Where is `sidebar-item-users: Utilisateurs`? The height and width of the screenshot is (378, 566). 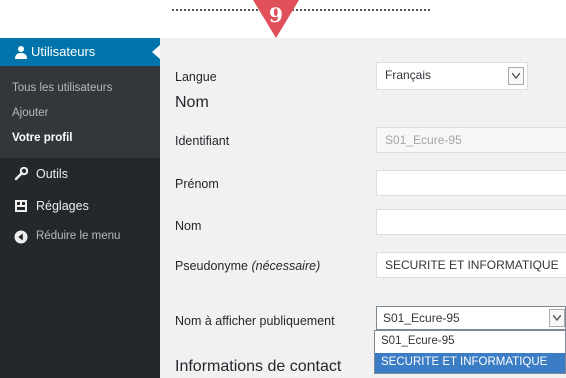 sidebar-item-users: Utilisateurs is located at coordinates (80, 52).